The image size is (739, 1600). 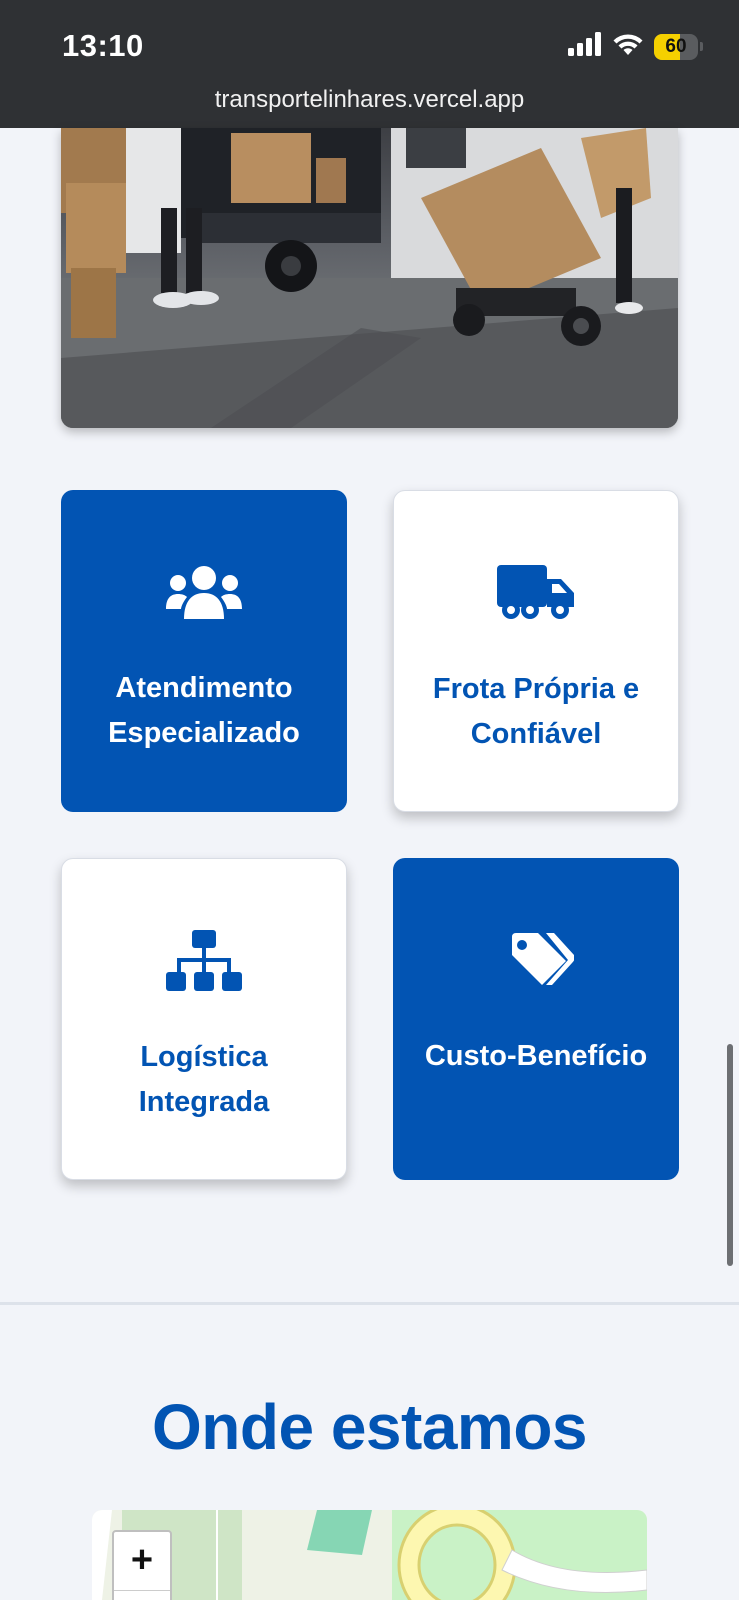 I want to click on section-divider, so click(x=369, y=1303).